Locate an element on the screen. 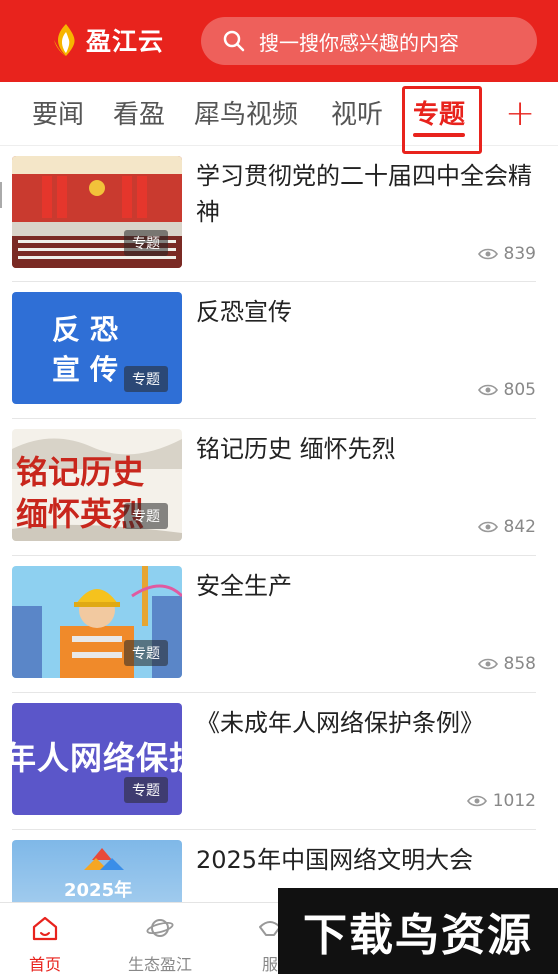 The width and height of the screenshot is (558, 974). view-count-value: 839 is located at coordinates (519, 254).